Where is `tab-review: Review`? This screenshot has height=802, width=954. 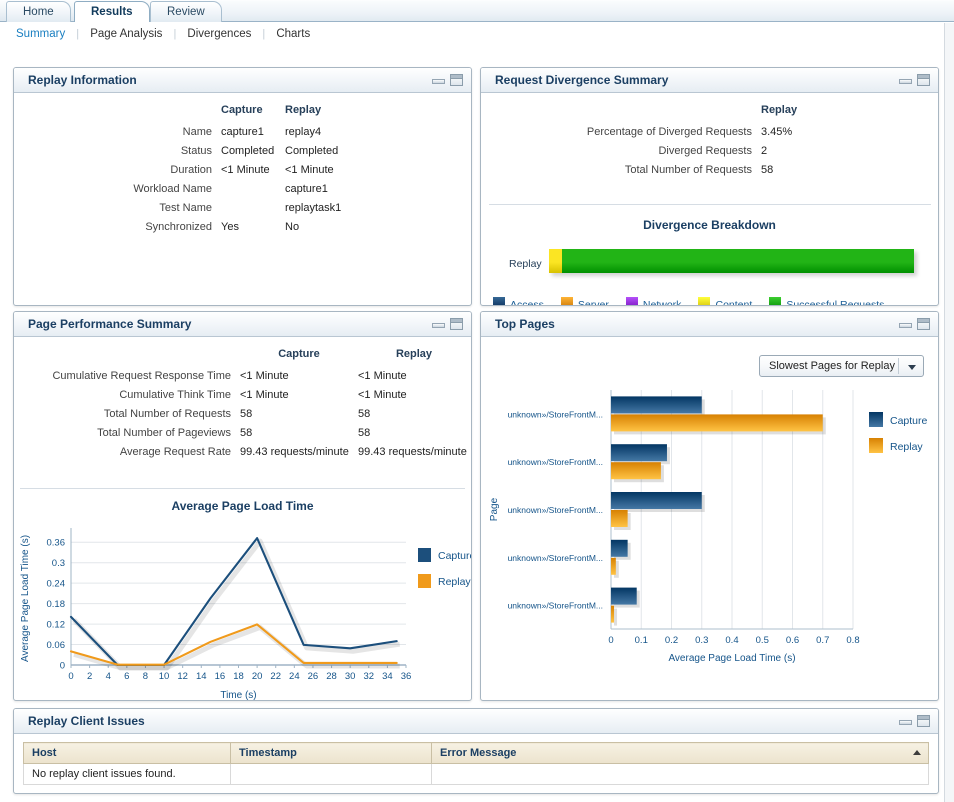
tab-review: Review is located at coordinates (186, 11).